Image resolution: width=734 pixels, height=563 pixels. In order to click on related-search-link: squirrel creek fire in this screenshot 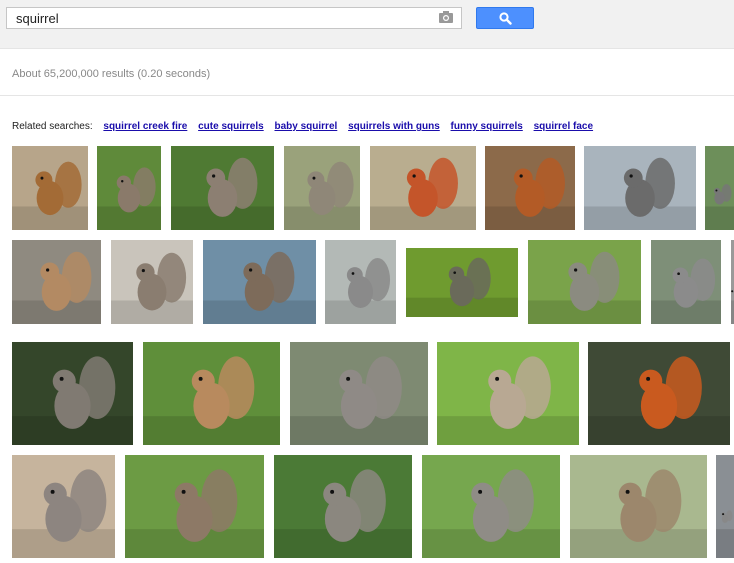, I will do `click(145, 126)`.